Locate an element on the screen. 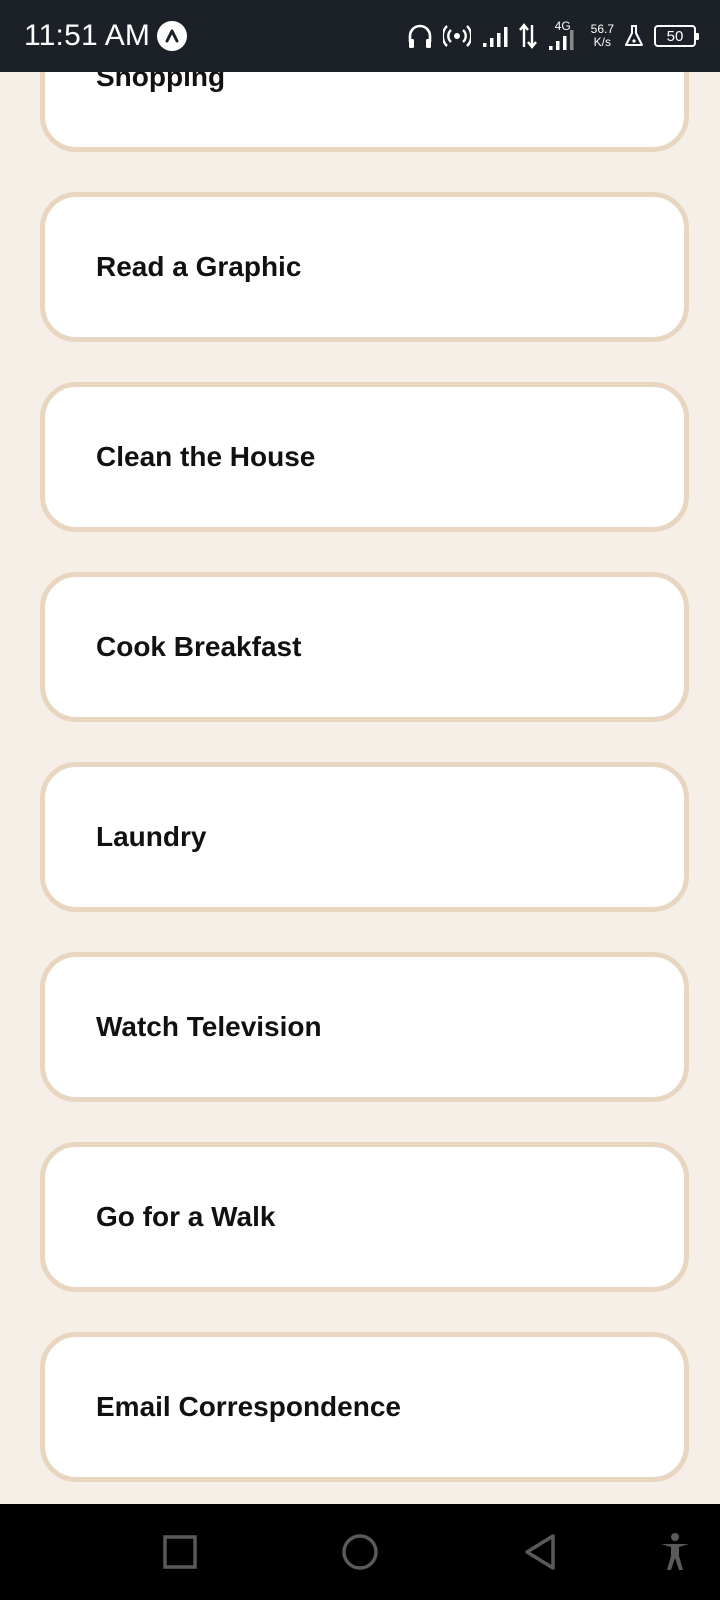 The image size is (720, 1600). signal-4g-icon: 4G is located at coordinates (564, 35).